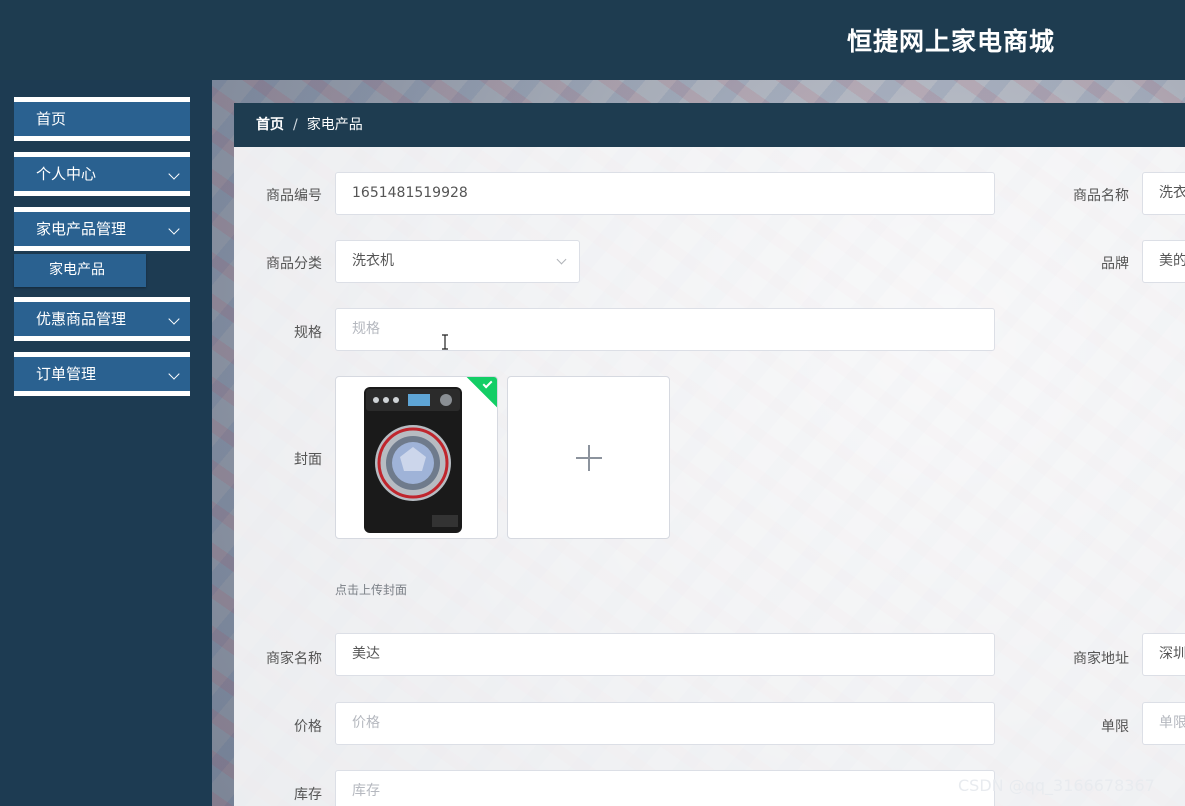 This screenshot has width=1185, height=806. I want to click on sidebar-item-appliance-management: 家电产品管理, so click(102, 229).